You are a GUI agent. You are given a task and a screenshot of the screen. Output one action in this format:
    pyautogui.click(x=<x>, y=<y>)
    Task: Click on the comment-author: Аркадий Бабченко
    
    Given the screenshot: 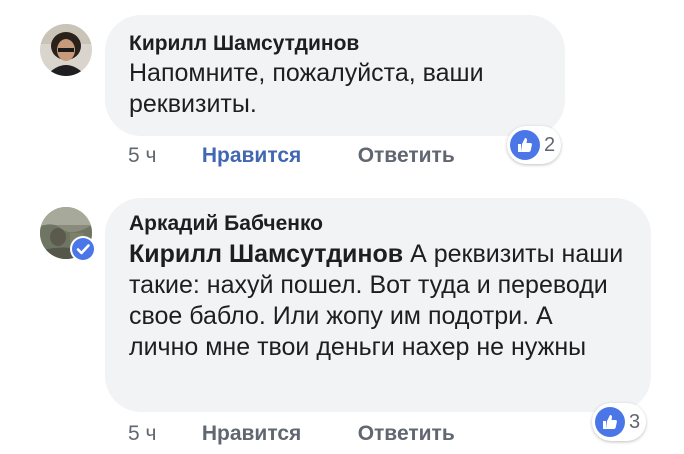 What is the action you would take?
    pyautogui.click(x=378, y=224)
    